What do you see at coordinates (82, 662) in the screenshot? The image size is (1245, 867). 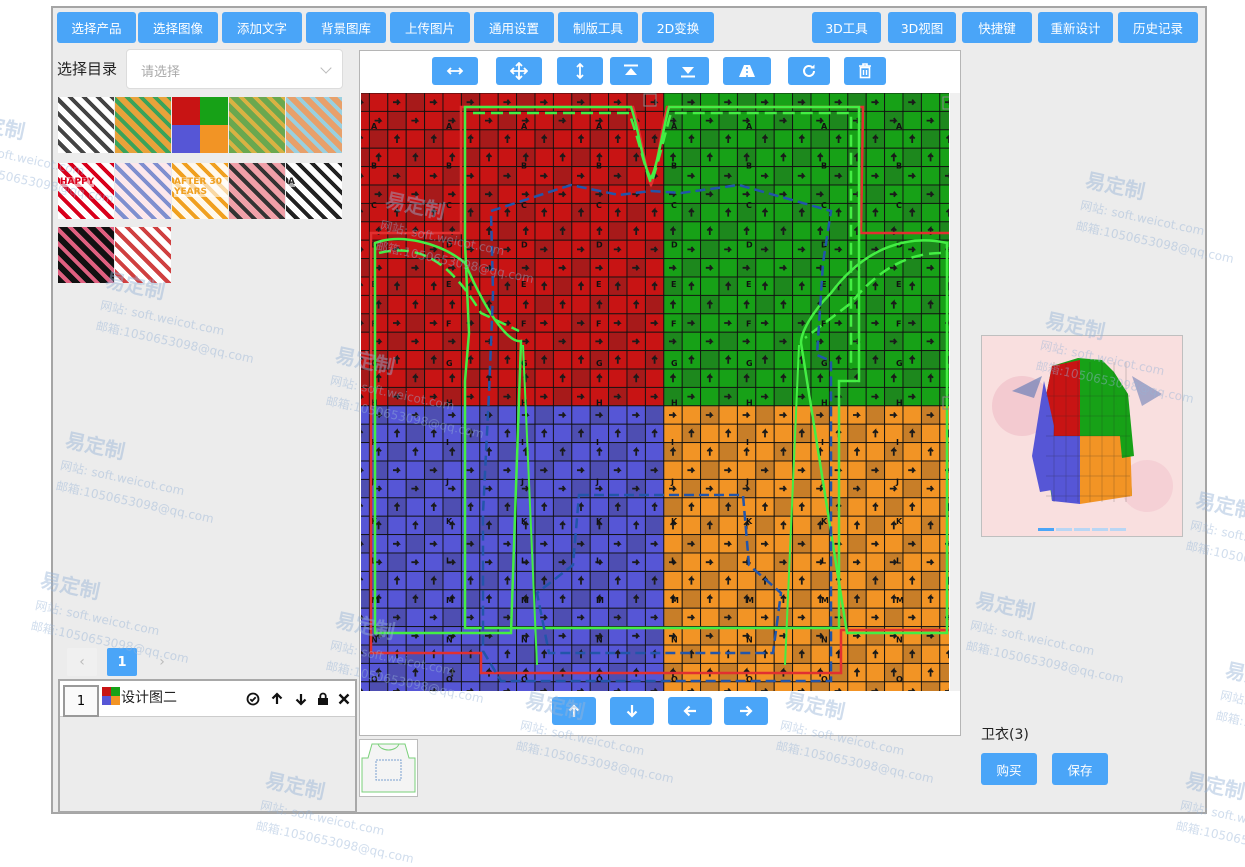 I see `pager-prev-button: ‹` at bounding box center [82, 662].